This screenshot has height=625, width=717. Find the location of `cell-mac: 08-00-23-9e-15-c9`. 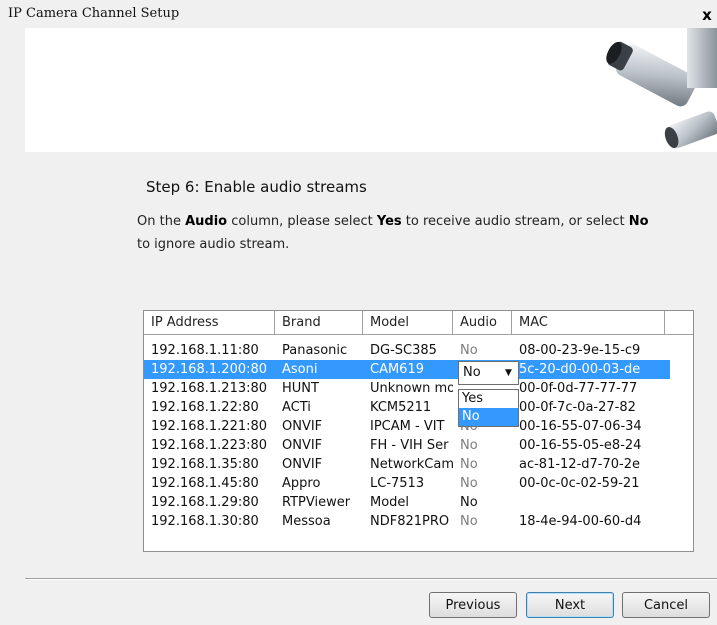

cell-mac: 08-00-23-9e-15-c9 is located at coordinates (580, 350).